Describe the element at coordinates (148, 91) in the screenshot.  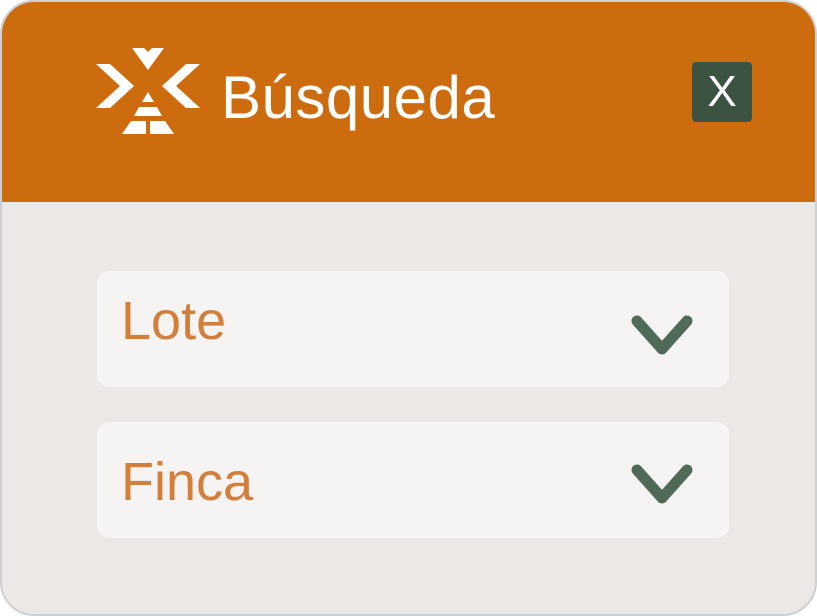
I see `app-logo-icon` at that location.